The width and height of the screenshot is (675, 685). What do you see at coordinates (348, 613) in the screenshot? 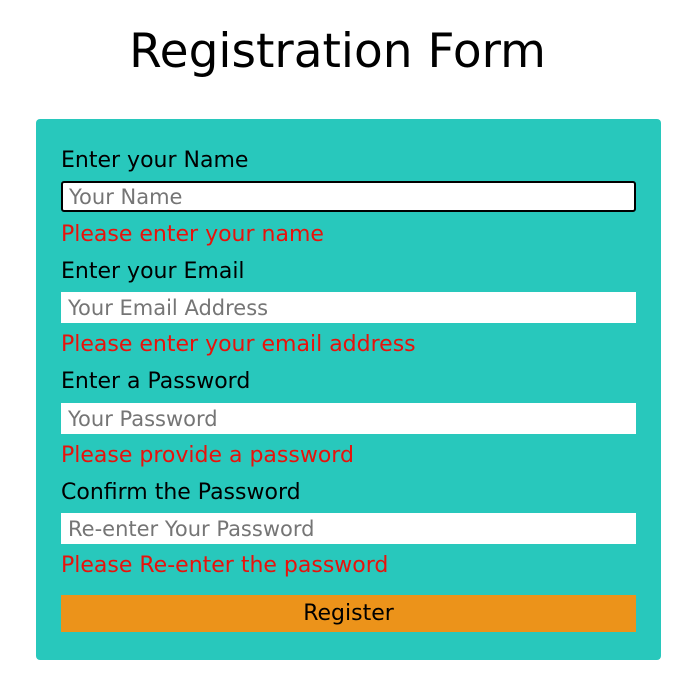
I see `register-button: Register` at bounding box center [348, 613].